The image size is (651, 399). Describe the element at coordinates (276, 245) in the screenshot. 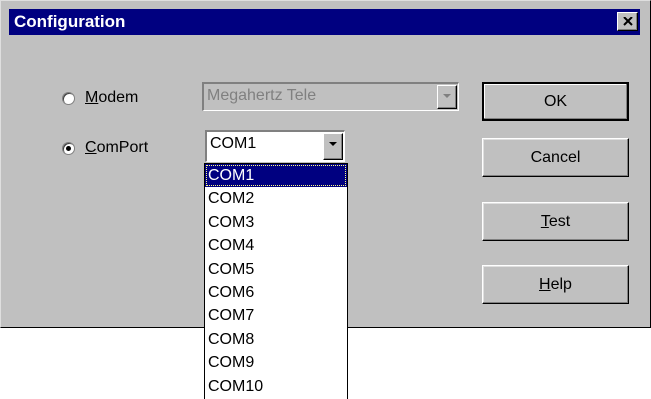

I see `list-item: COM4` at that location.